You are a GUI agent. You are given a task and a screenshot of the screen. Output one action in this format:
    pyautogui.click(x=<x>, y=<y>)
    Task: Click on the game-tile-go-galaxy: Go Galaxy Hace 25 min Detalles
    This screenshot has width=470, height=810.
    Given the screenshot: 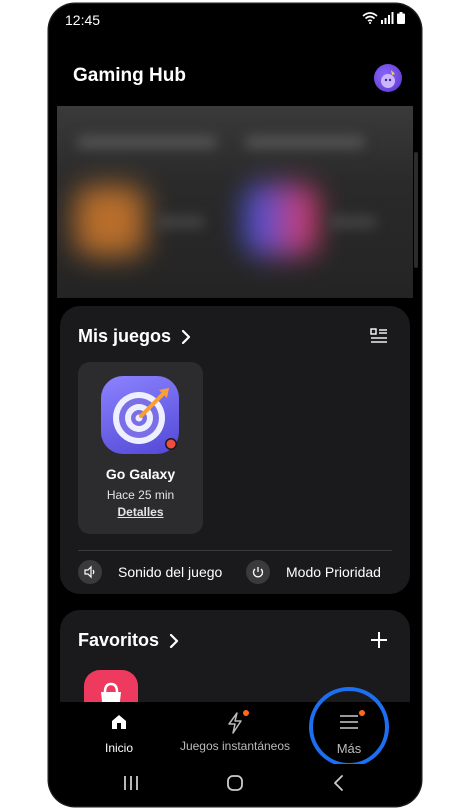 What is the action you would take?
    pyautogui.click(x=140, y=448)
    